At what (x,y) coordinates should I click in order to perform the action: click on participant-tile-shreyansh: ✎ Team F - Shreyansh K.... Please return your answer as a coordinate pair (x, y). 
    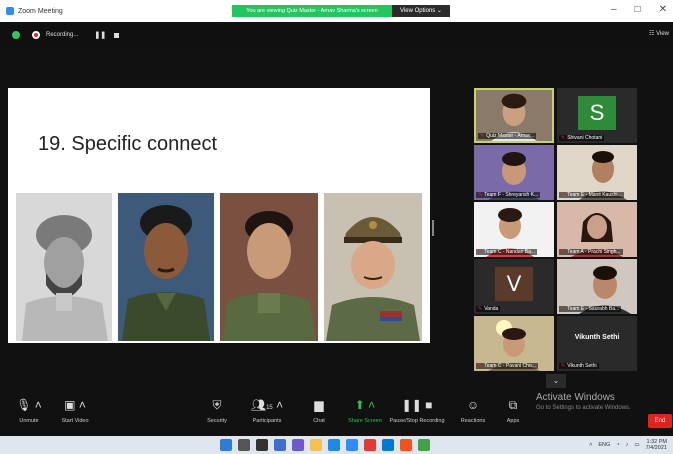
    Looking at the image, I should click on (514, 172).